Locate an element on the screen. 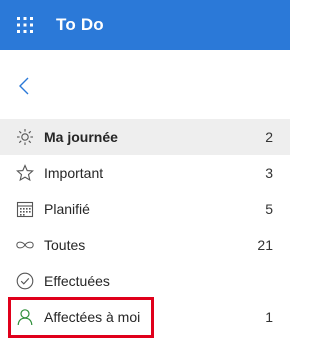  chevron-left-icon is located at coordinates (24, 86).